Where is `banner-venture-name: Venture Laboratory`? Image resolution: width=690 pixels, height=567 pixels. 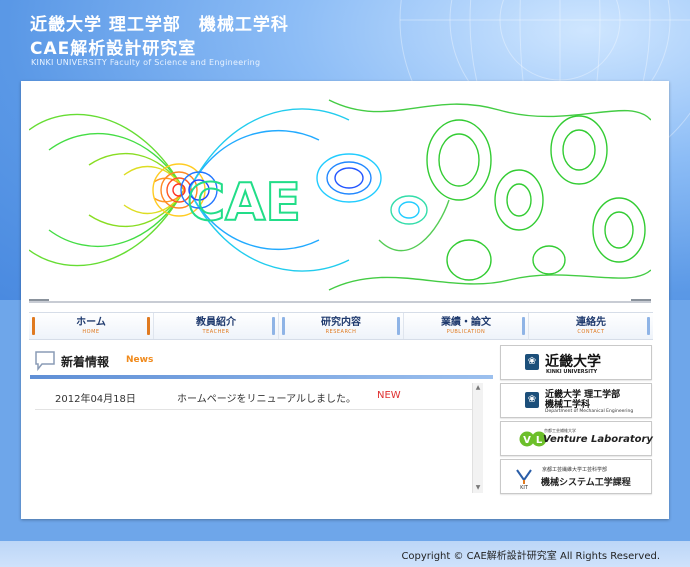 banner-venture-name: Venture Laboratory is located at coordinates (598, 439).